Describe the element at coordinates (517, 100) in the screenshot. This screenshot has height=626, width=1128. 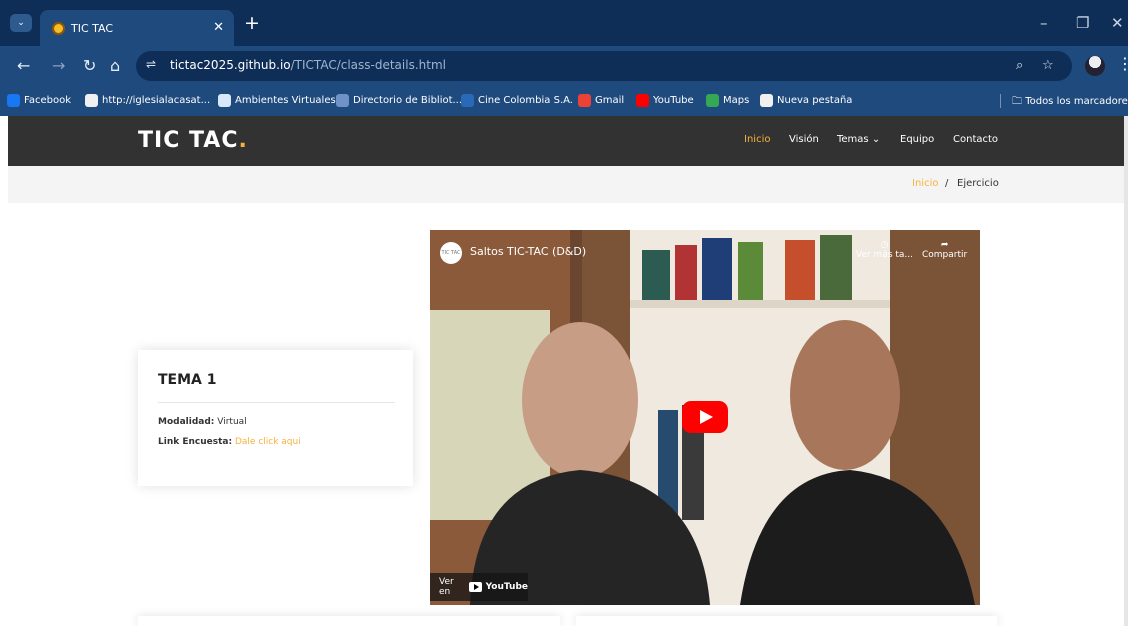
I see `bookmark-cine-colombia: Cine Colombia S.A.` at that location.